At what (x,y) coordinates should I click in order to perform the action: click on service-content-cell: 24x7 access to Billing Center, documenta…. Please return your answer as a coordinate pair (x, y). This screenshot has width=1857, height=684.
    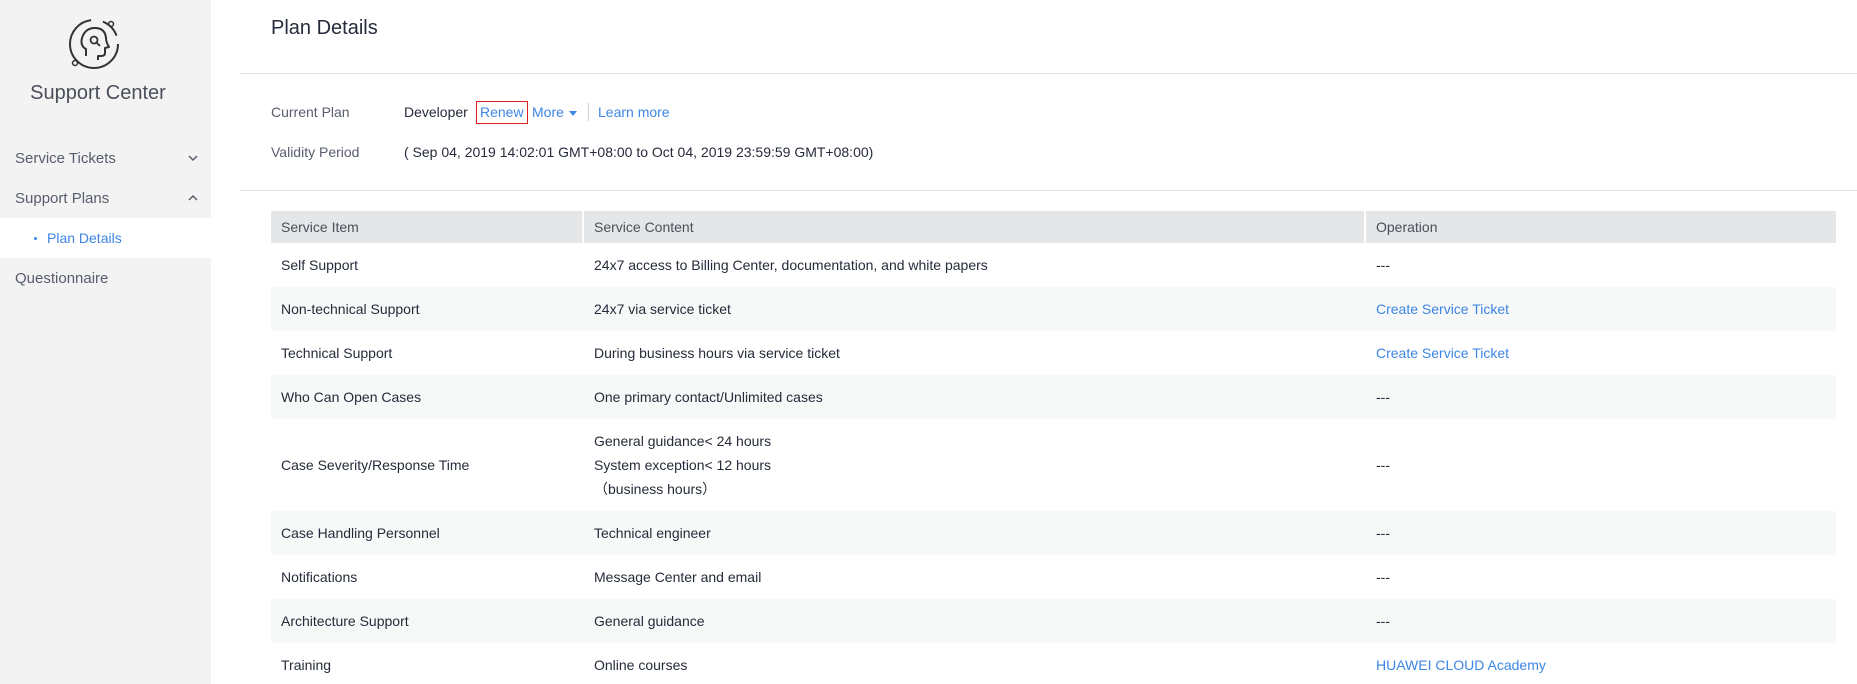
    Looking at the image, I should click on (791, 265).